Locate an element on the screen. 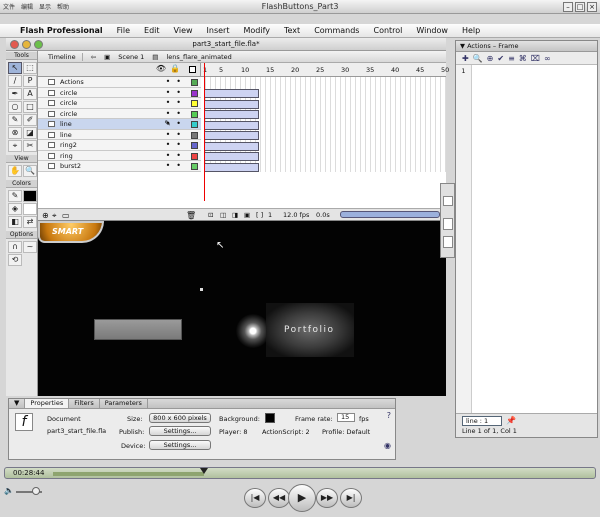 The image size is (600, 517). breadcrumb-symbol: lens_flare_animated is located at coordinates (198, 57).